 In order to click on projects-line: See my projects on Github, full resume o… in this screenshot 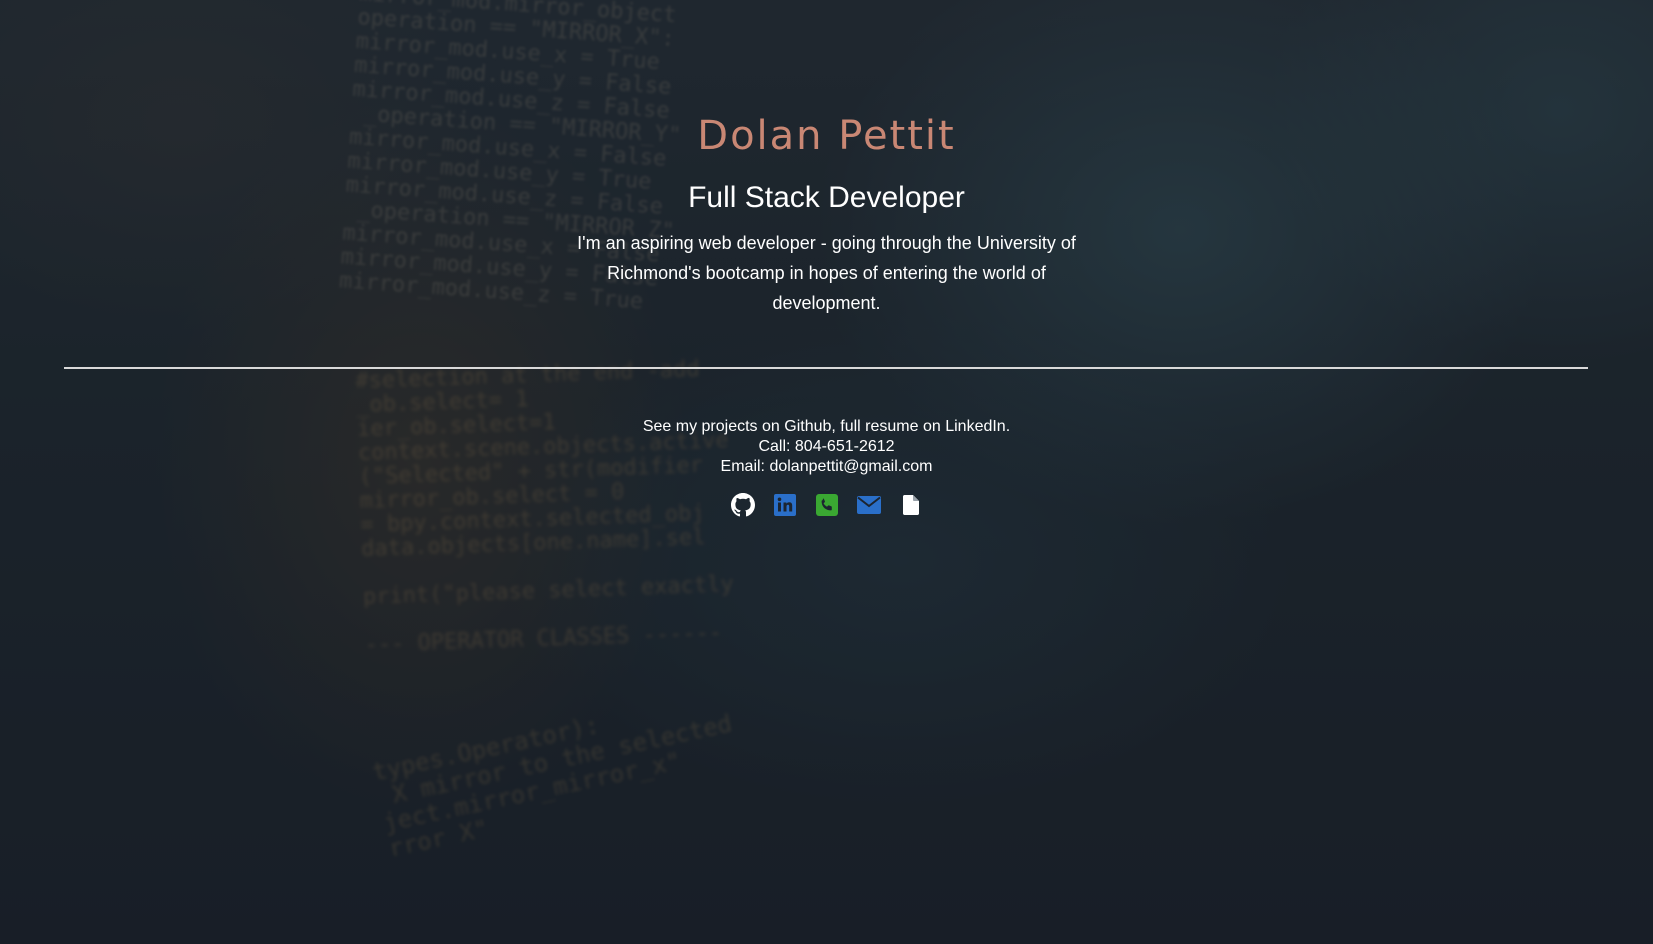, I will do `click(826, 426)`.